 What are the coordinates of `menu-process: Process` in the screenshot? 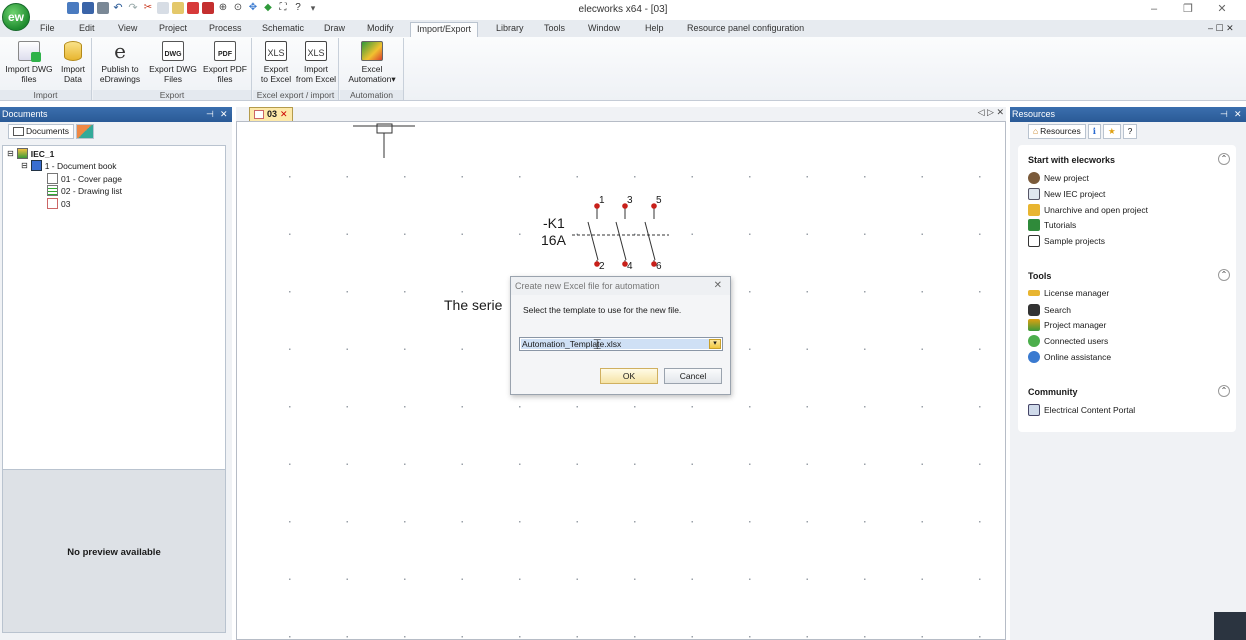 It's located at (225, 29).